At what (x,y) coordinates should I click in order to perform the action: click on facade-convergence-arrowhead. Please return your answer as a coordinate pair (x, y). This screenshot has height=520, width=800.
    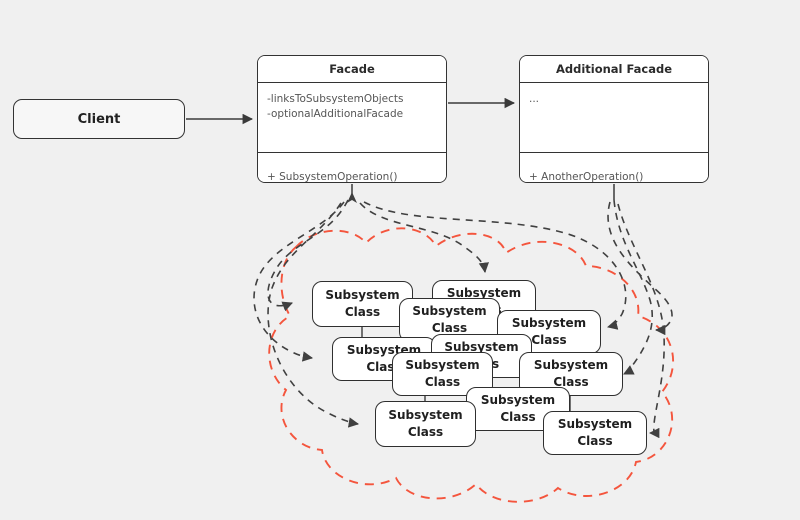
    Looking at the image, I should click on (352, 197).